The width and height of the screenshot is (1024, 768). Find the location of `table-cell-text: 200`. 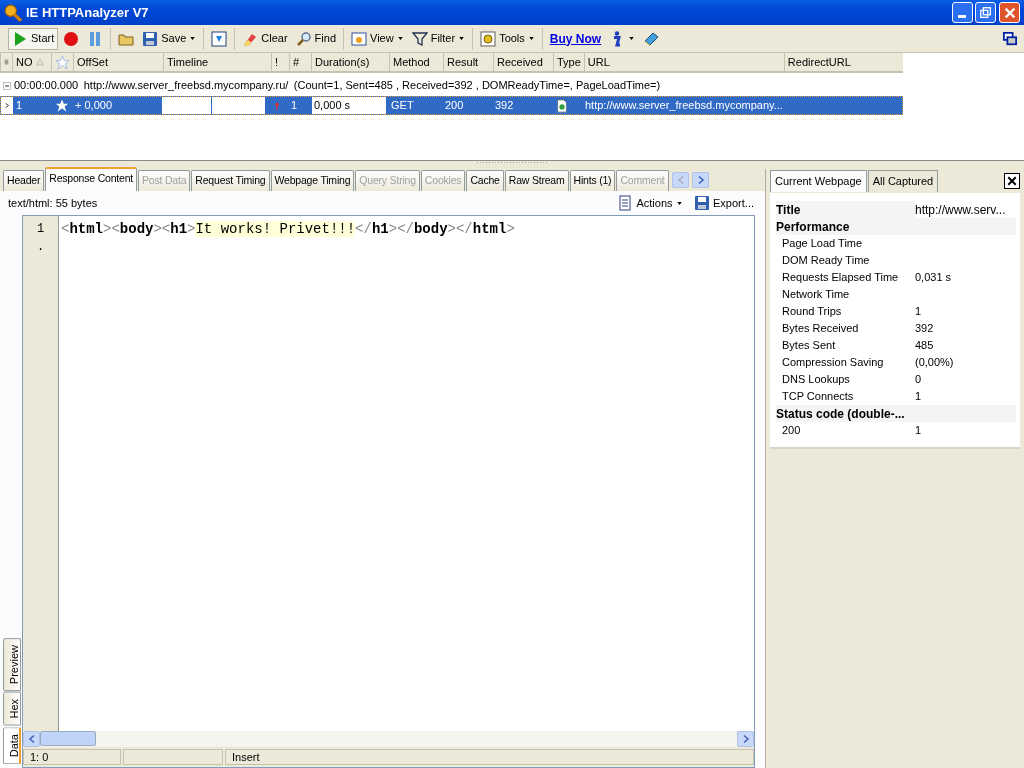

table-cell-text: 200 is located at coordinates (454, 106).